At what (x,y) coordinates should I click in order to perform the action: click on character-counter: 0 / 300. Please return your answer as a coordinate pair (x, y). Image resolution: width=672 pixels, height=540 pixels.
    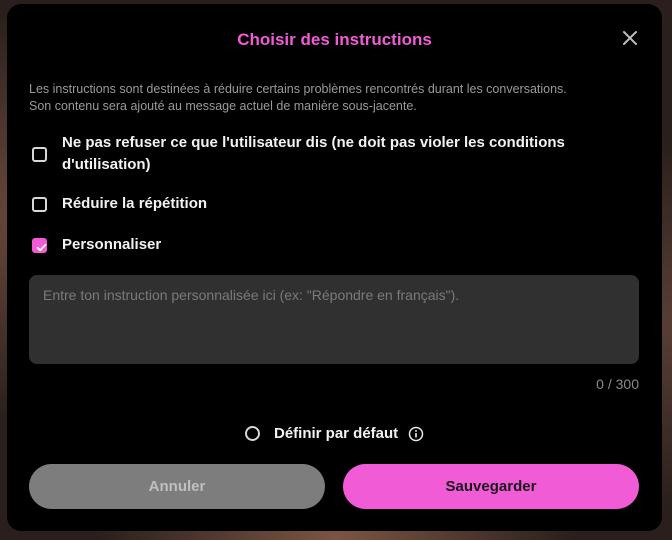
    Looking at the image, I should click on (617, 384).